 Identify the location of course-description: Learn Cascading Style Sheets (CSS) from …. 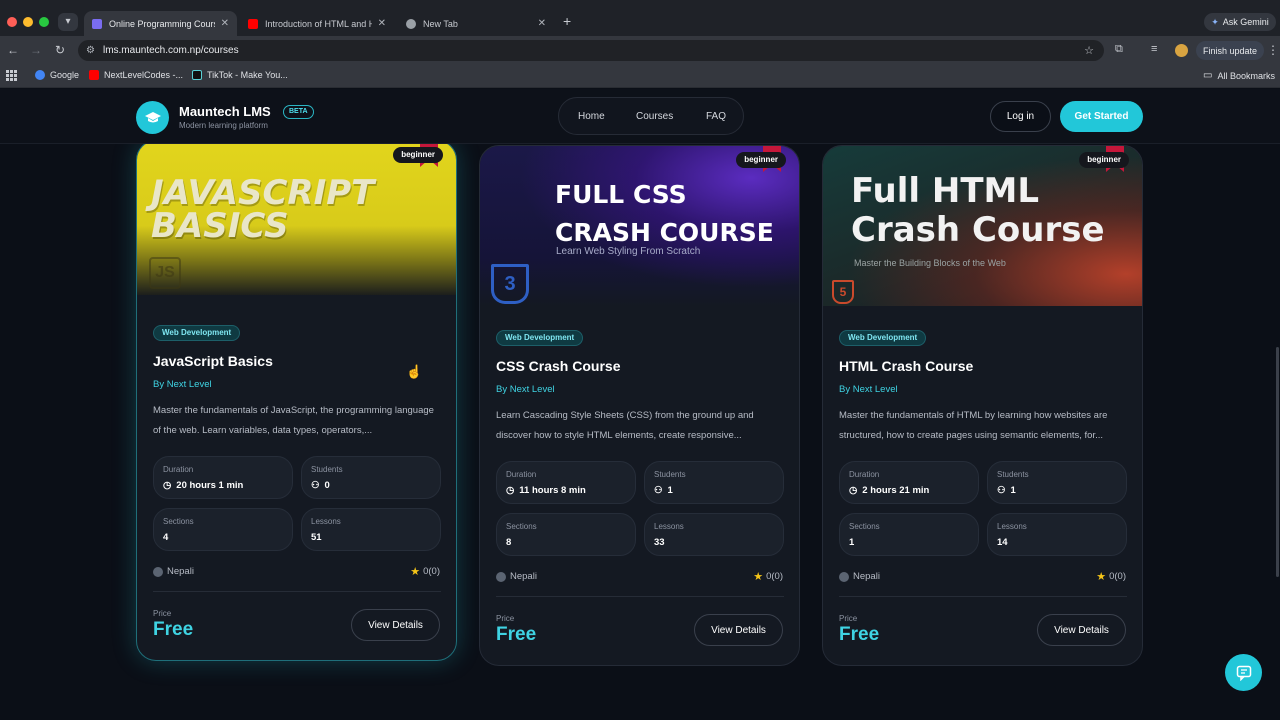
(625, 425).